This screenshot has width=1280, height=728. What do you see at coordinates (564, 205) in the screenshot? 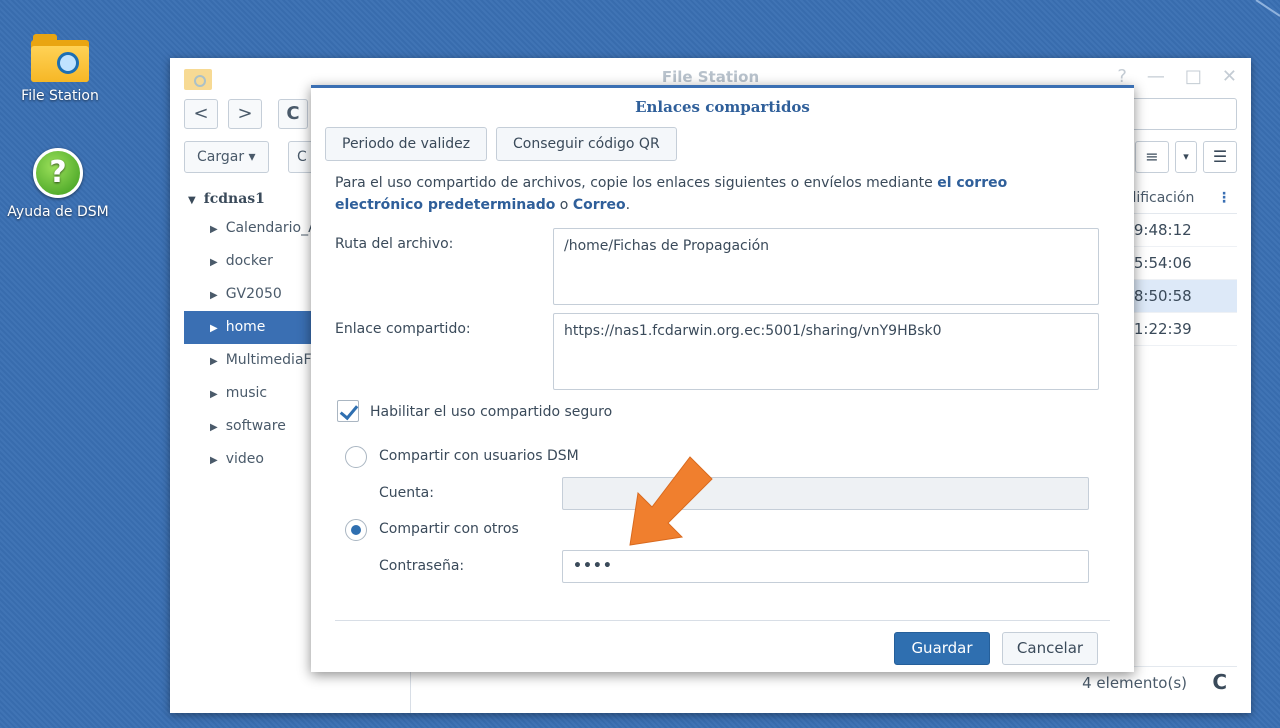
I see `desc-text: o` at bounding box center [564, 205].